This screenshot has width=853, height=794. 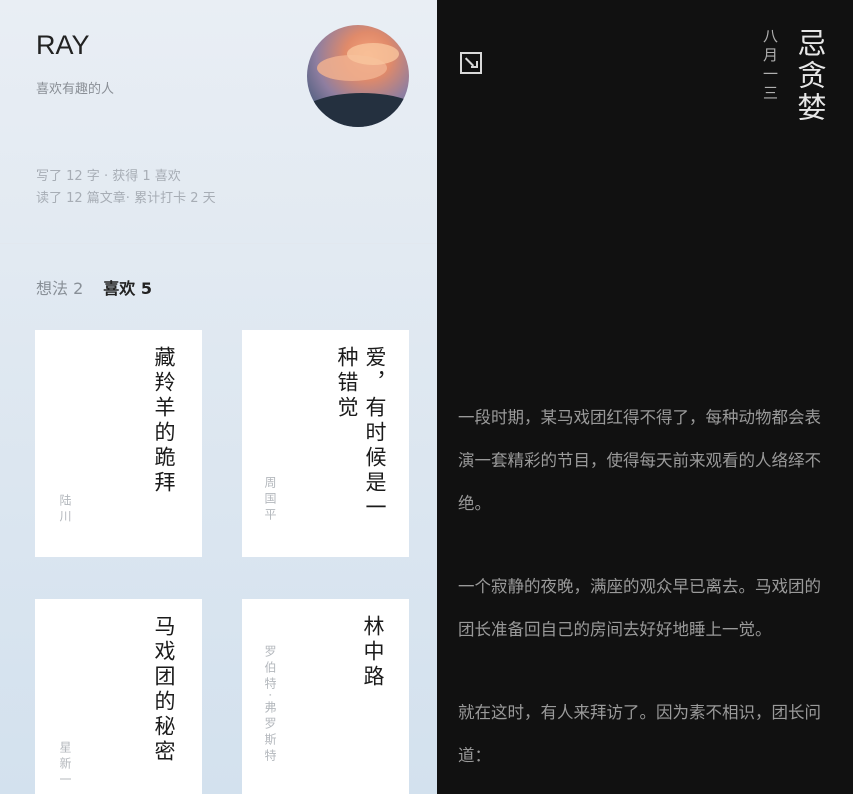 What do you see at coordinates (770, 66) in the screenshot?
I see `article-date: 八月一三` at bounding box center [770, 66].